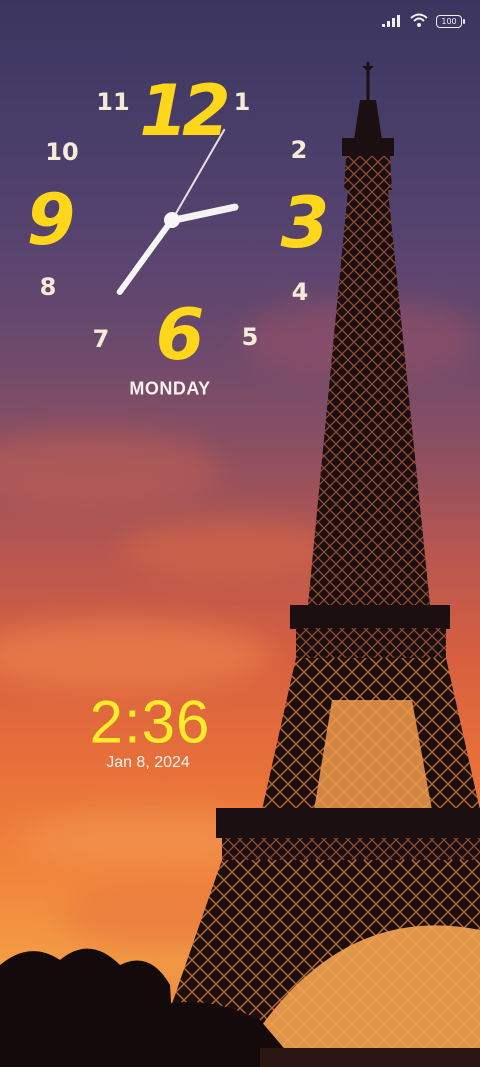 This screenshot has height=1067, width=480. Describe the element at coordinates (180, 335) in the screenshot. I see `clock-numeral-6: 6` at that location.